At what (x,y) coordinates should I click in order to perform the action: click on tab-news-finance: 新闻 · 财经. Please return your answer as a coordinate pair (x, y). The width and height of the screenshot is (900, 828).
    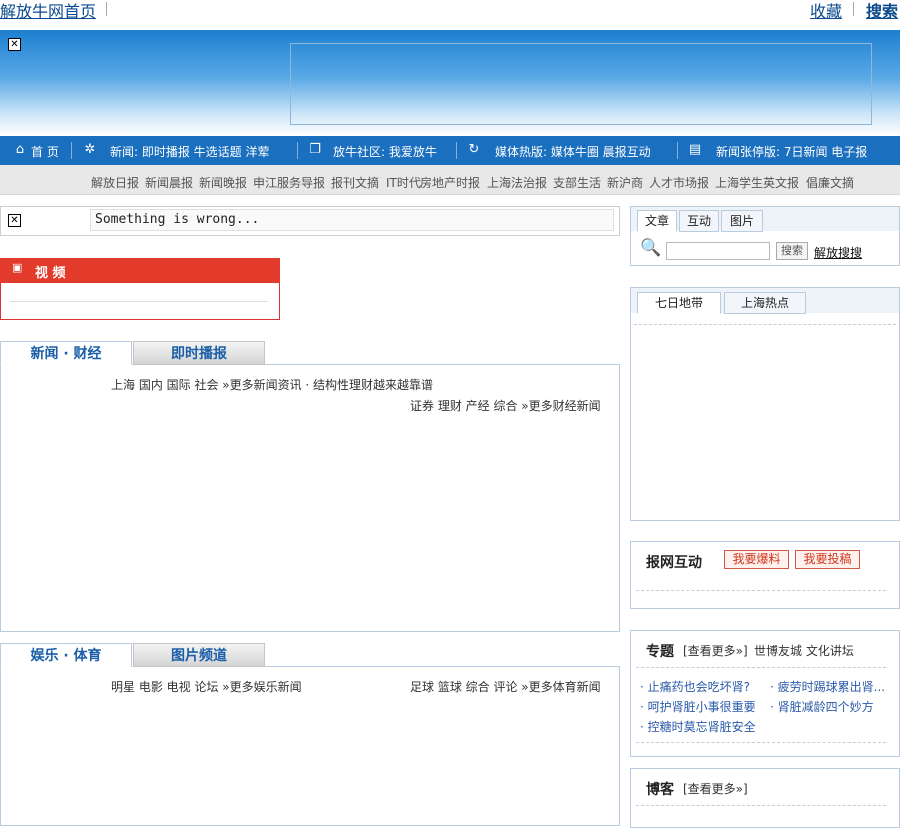
    Looking at the image, I should click on (66, 353).